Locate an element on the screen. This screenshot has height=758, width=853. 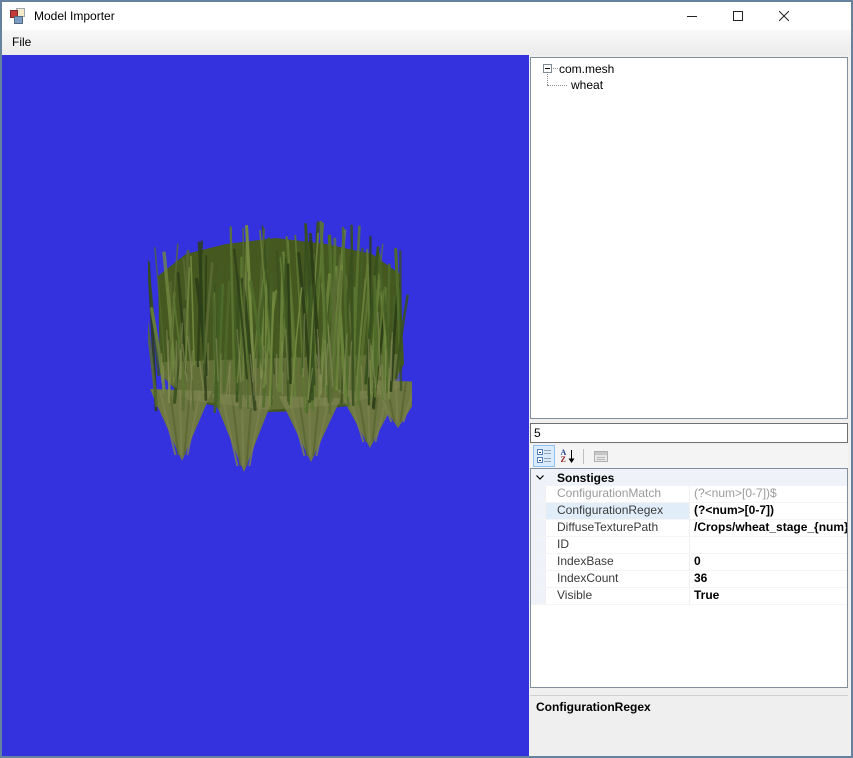
property-value: 36 is located at coordinates (768, 579).